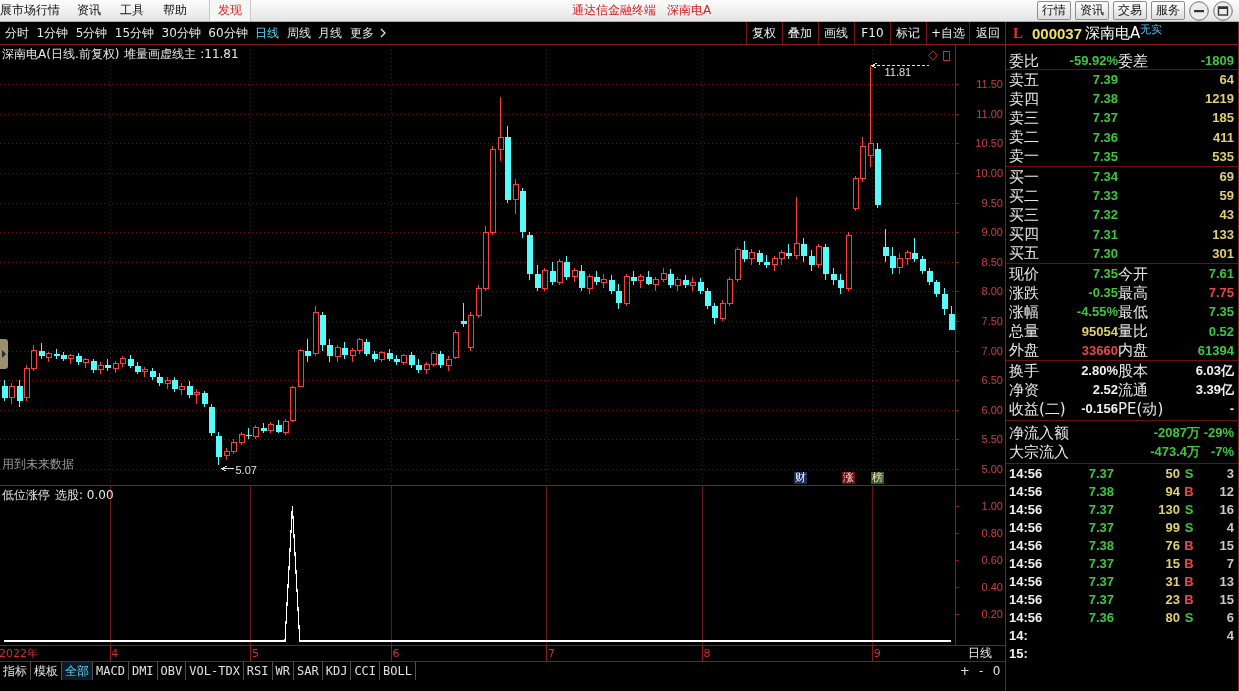  I want to click on menu-item: 工具, so click(132, 10).